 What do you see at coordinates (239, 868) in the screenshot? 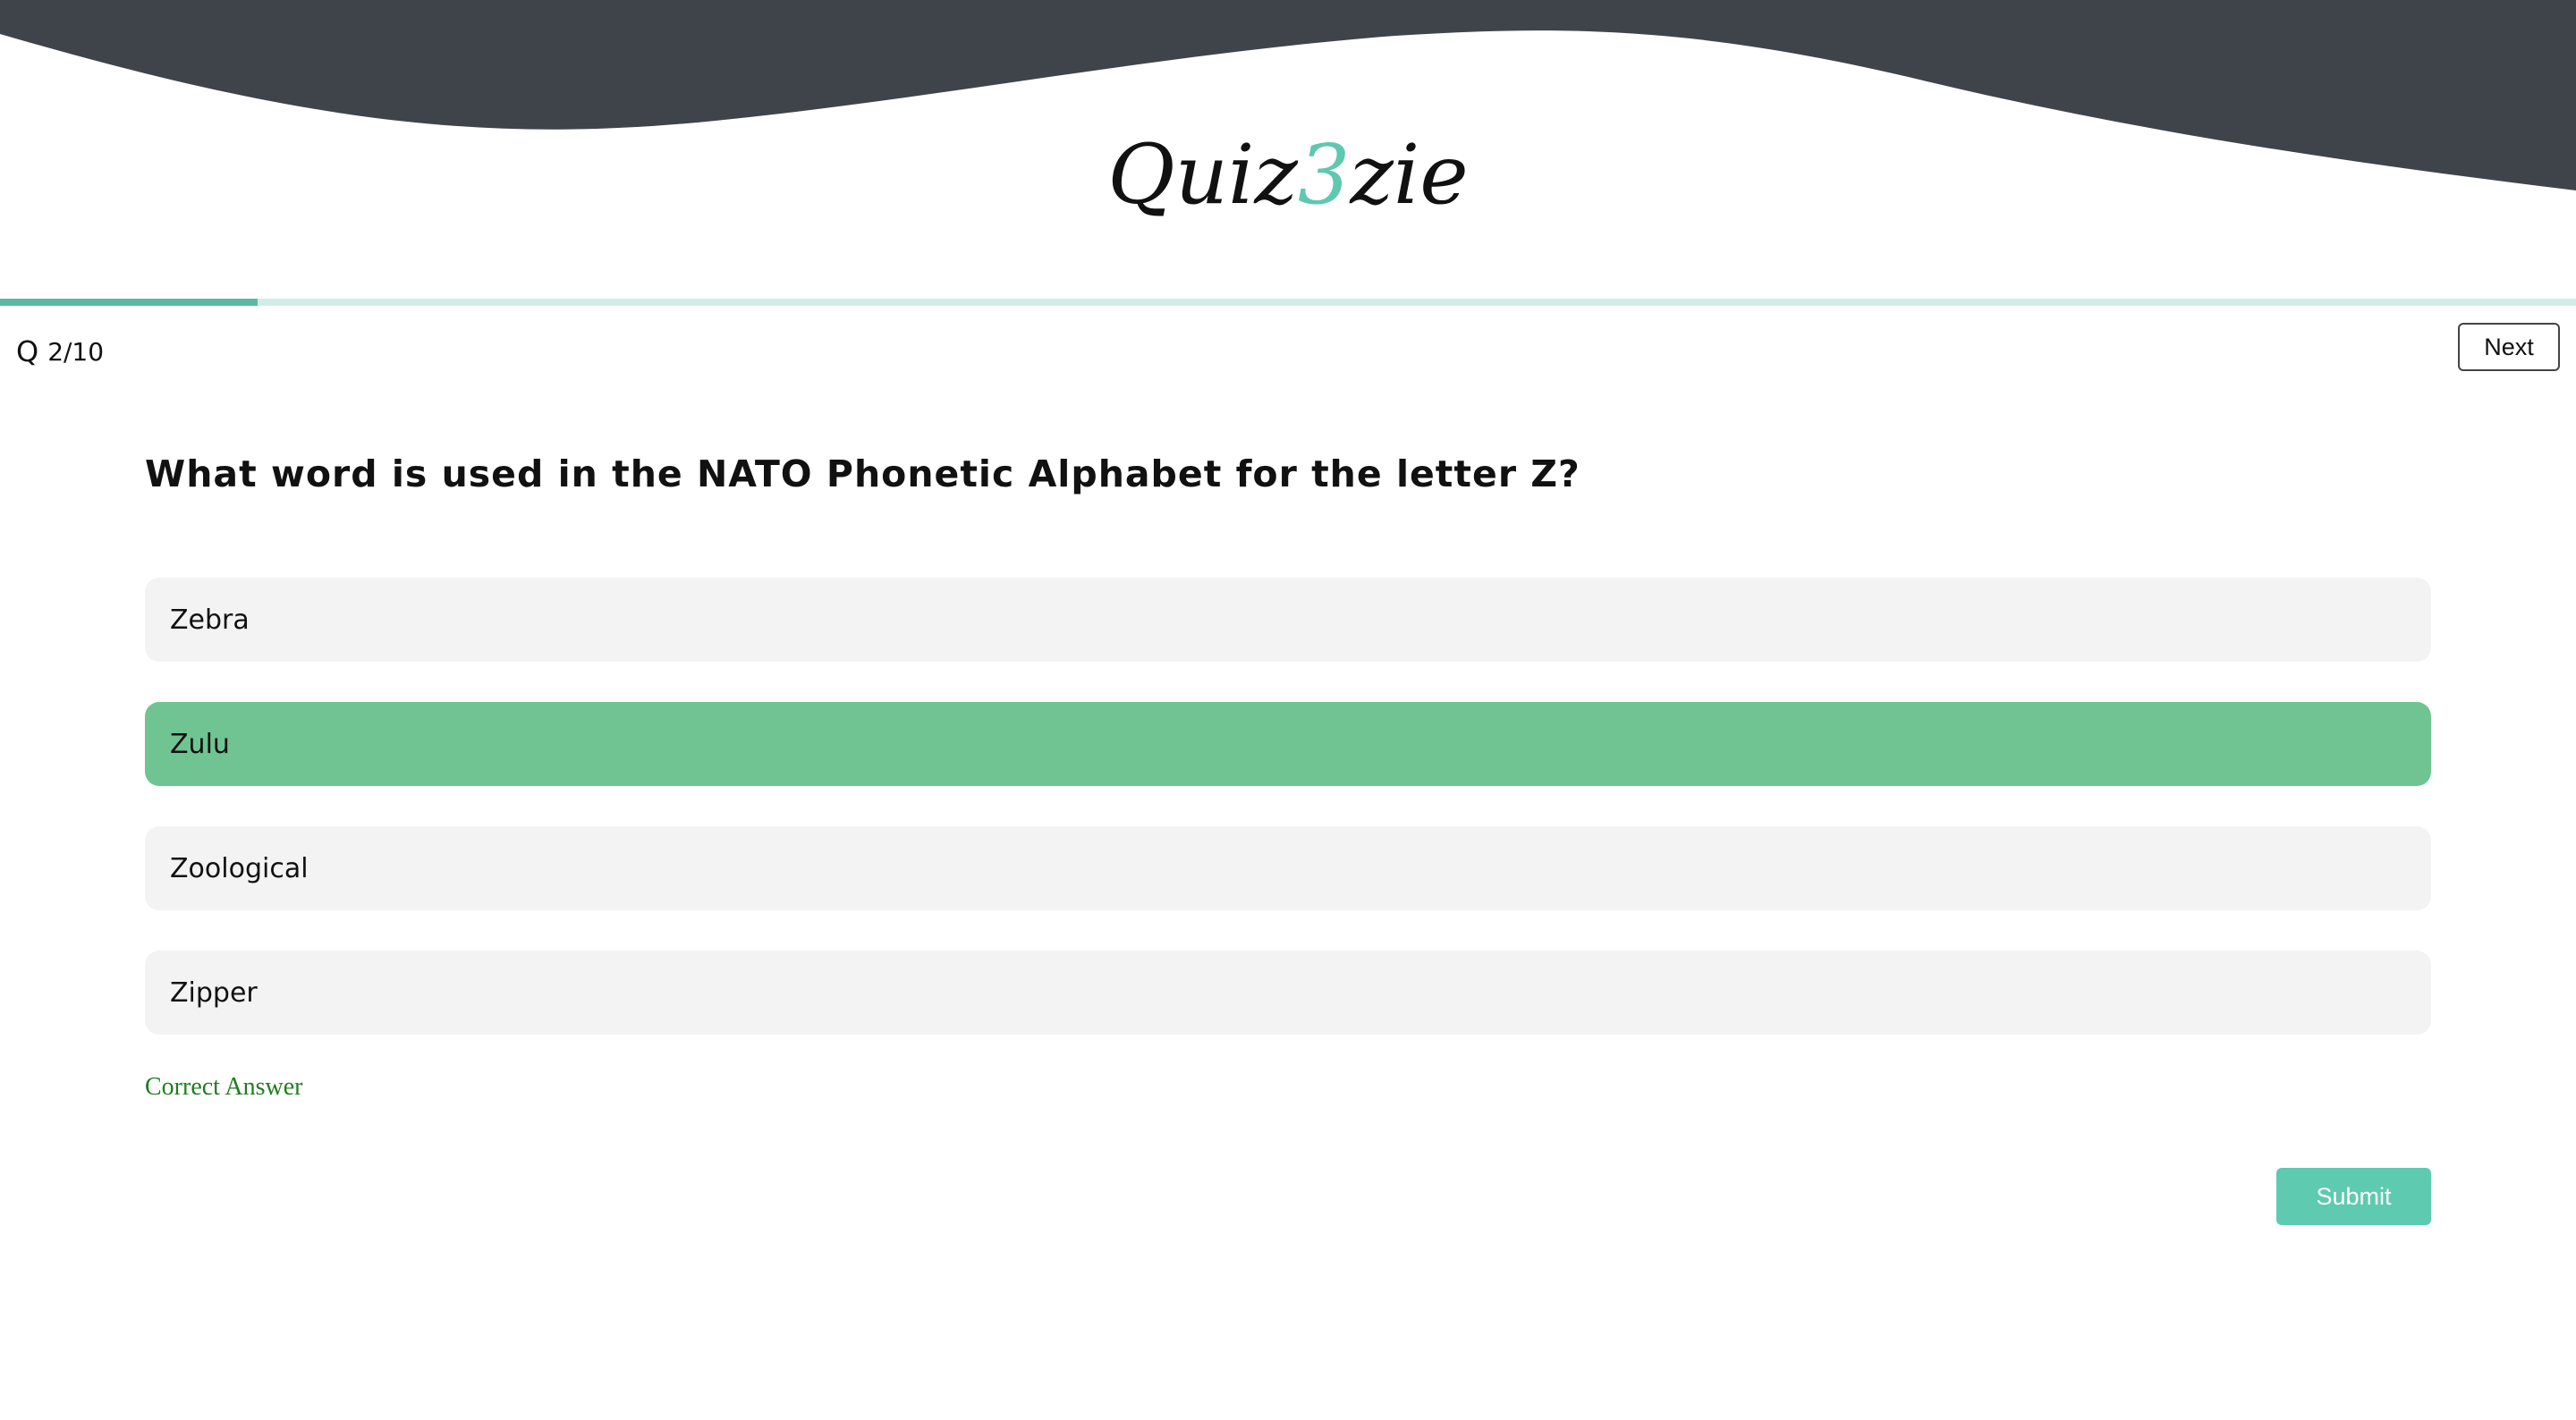
I see `answer-option-label: Zoological` at bounding box center [239, 868].